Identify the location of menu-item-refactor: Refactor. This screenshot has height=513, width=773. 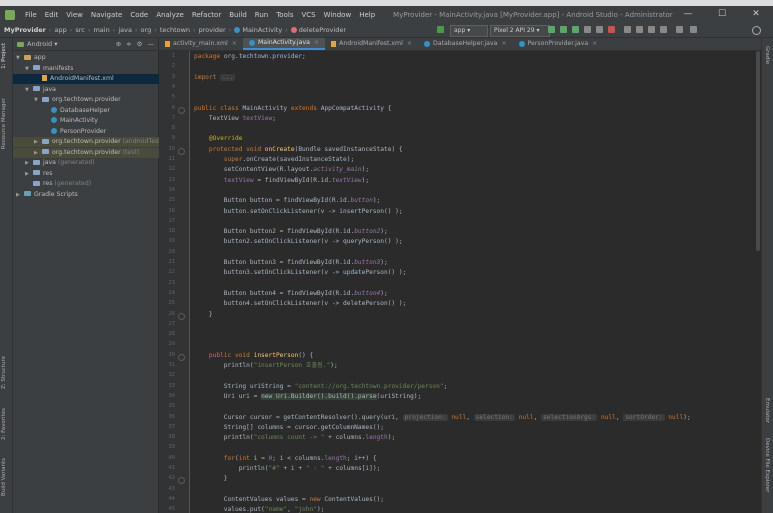
(206, 15).